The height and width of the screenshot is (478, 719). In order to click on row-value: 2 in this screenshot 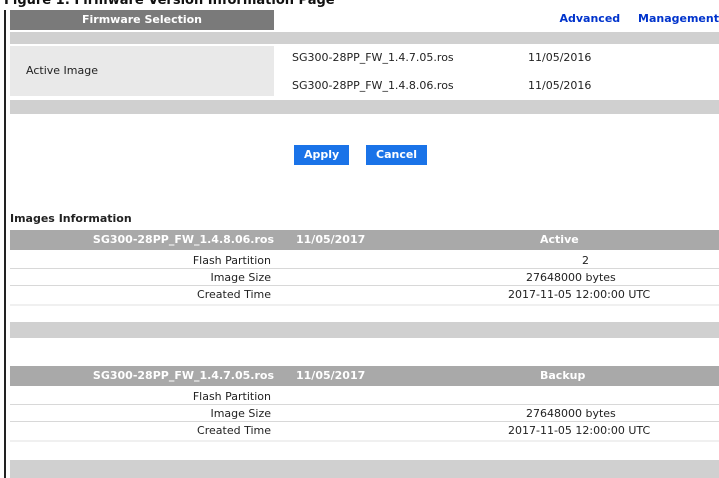, I will do `click(585, 260)`.